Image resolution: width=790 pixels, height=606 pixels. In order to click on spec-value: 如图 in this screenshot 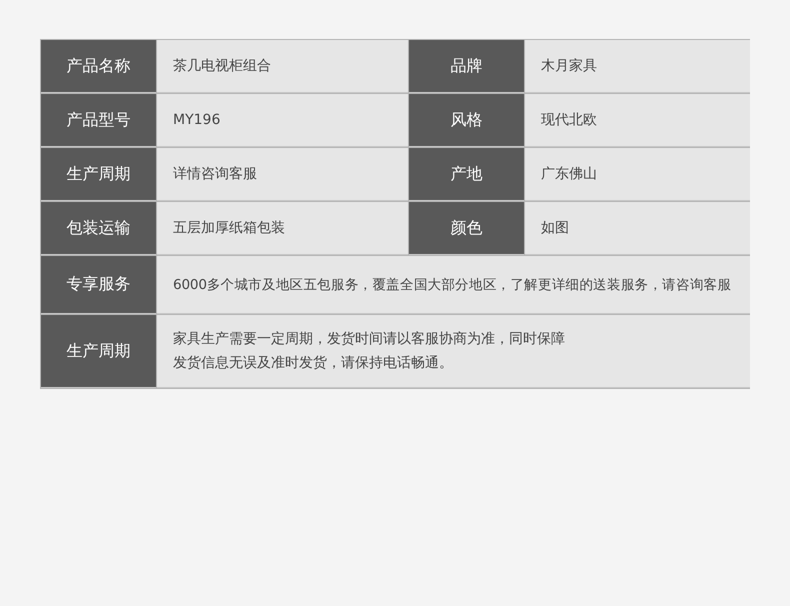, I will do `click(637, 228)`.